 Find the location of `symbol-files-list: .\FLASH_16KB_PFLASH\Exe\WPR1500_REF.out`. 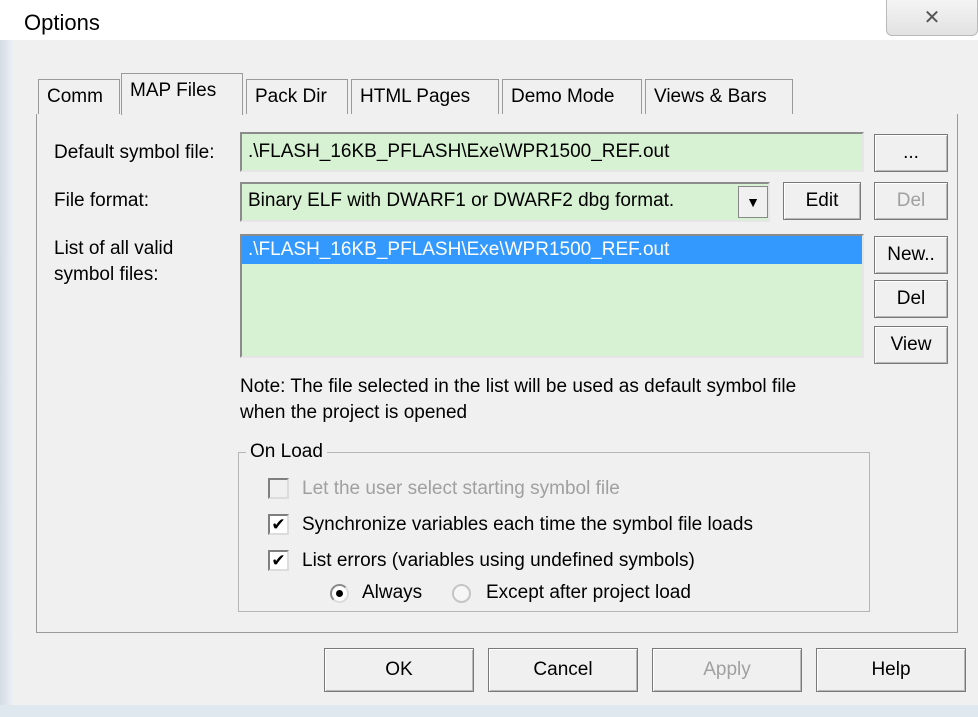

symbol-files-list: .\FLASH_16KB_PFLASH\Exe\WPR1500_REF.out is located at coordinates (552, 296).